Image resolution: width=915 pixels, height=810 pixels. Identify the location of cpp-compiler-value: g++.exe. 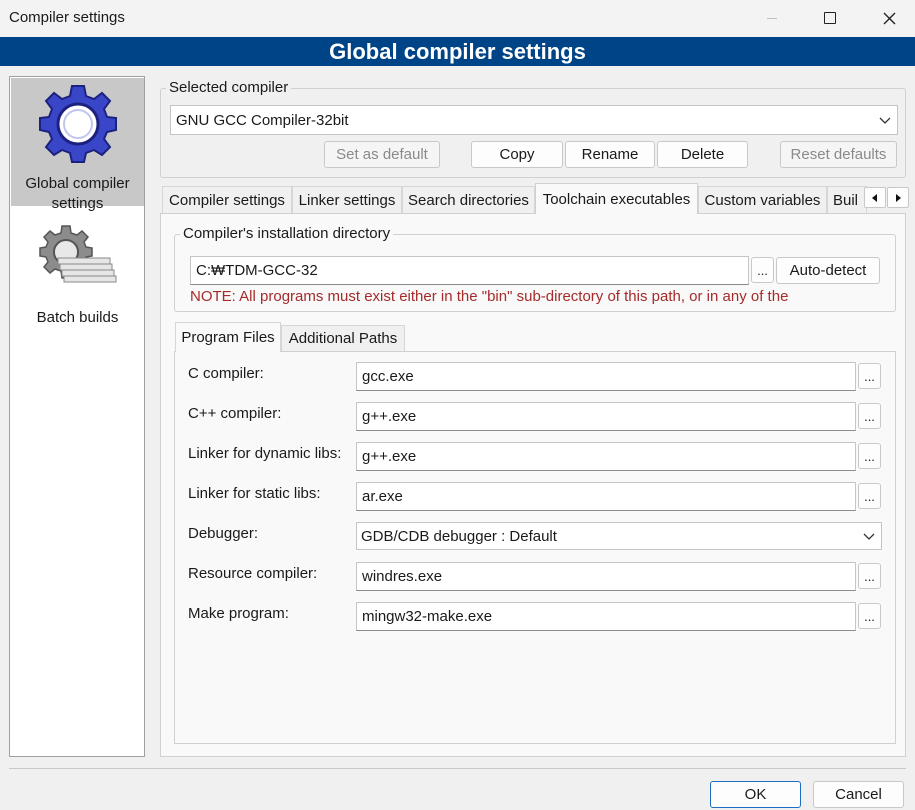
(389, 416).